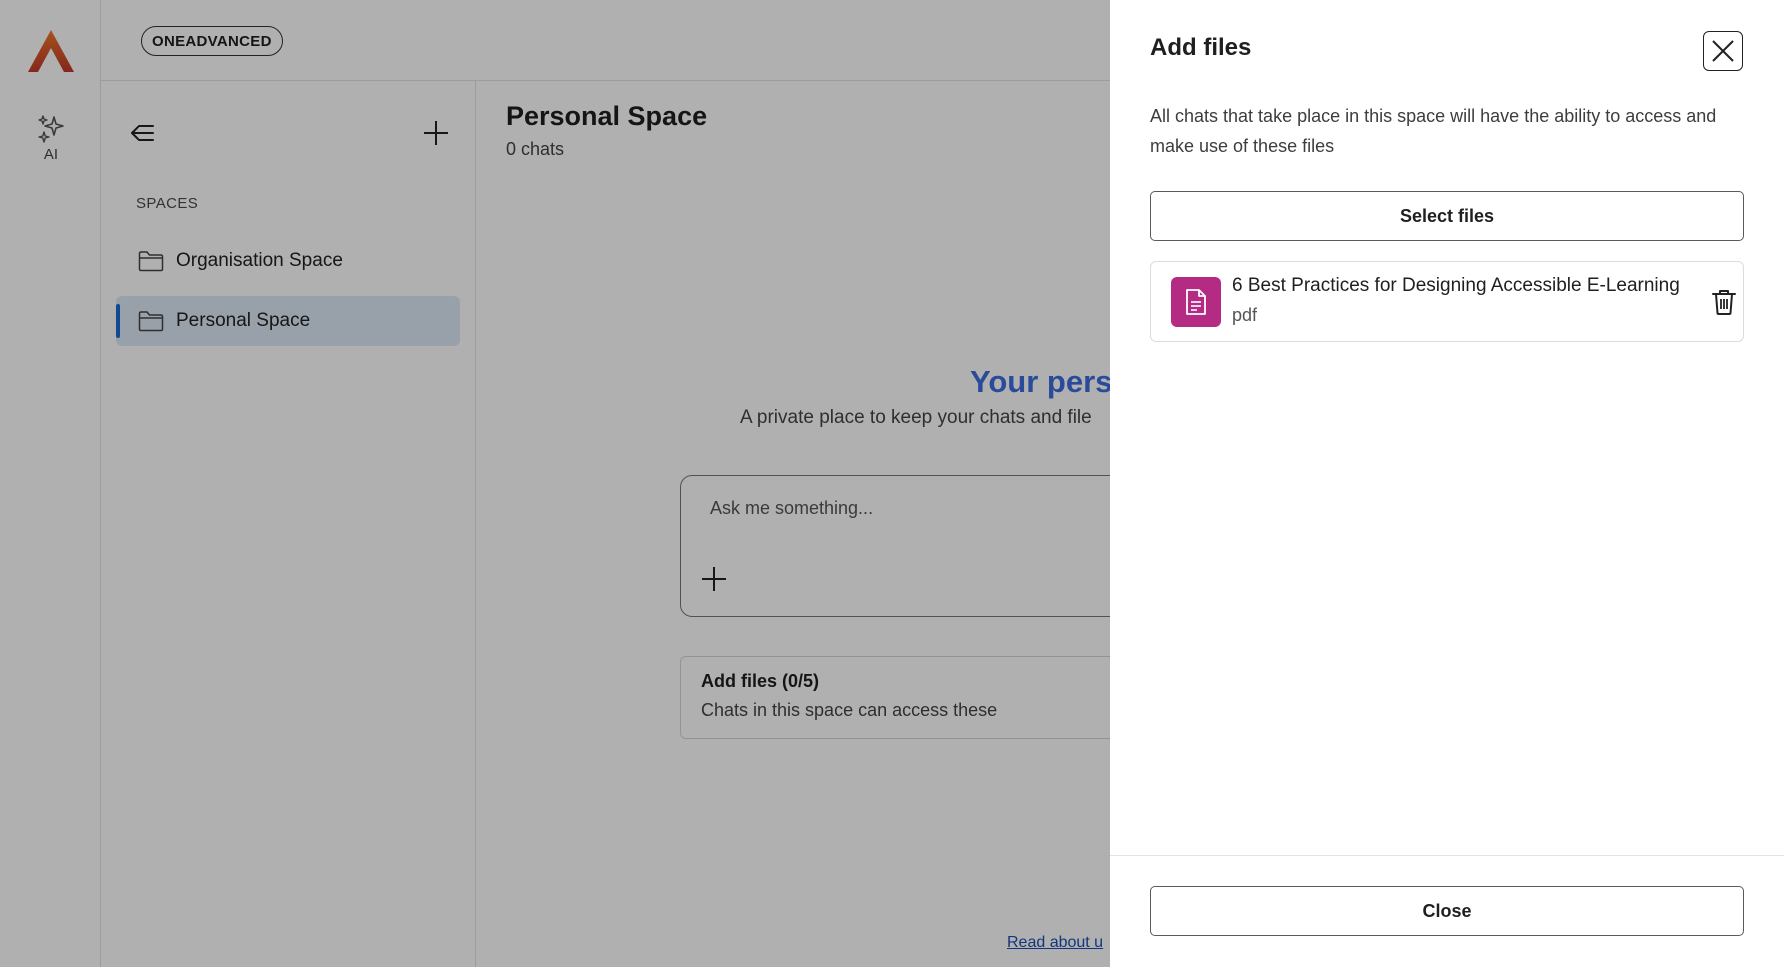 The width and height of the screenshot is (1784, 967). I want to click on file-type: pdf, so click(1245, 315).